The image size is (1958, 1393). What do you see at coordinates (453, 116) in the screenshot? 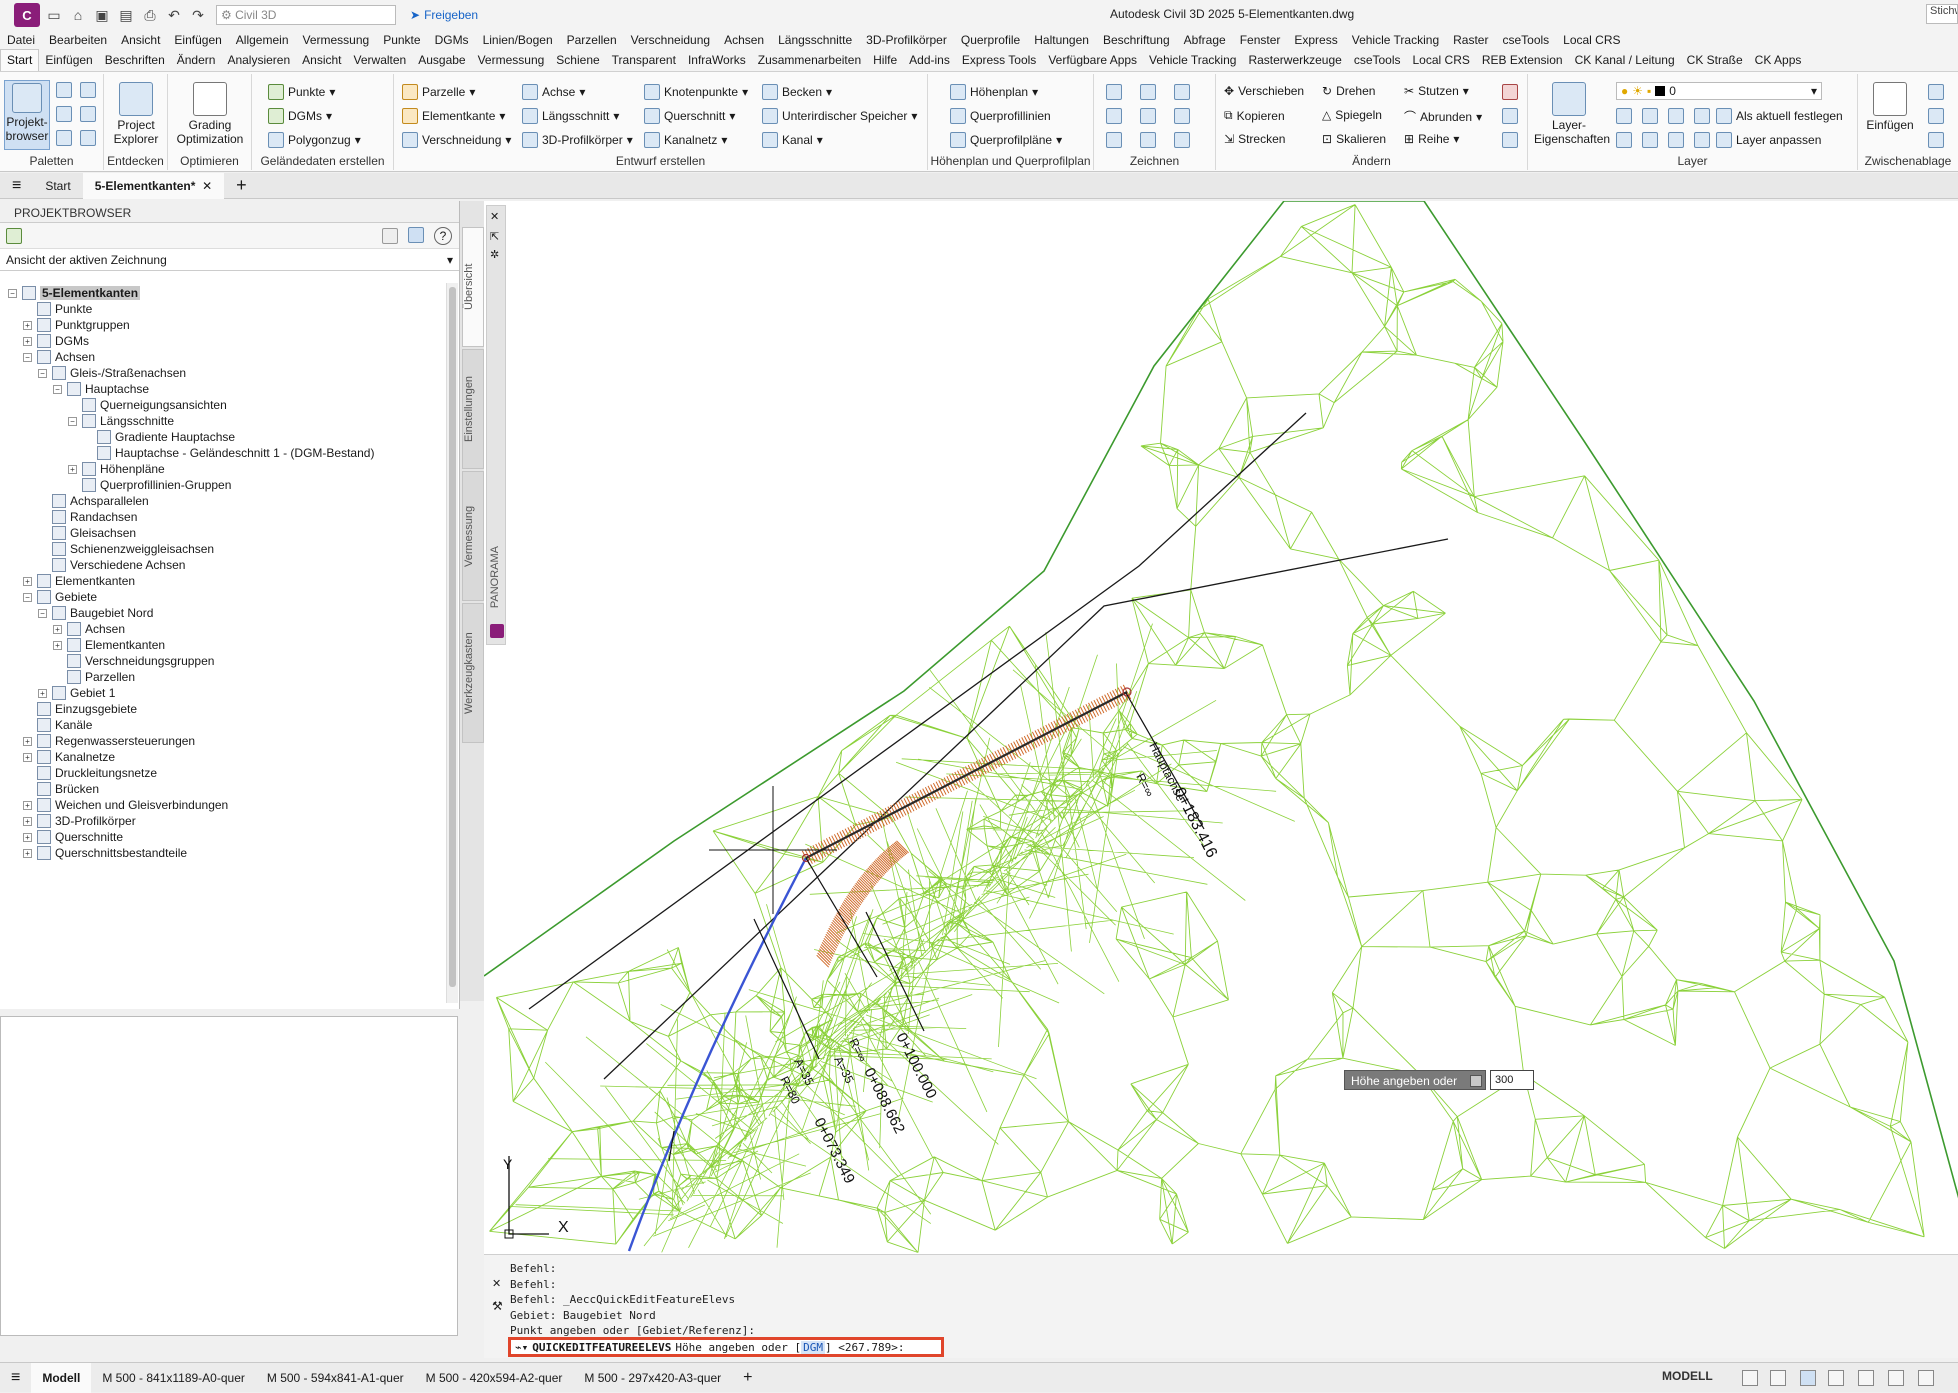
I see `elementkante-button: Elementkante ▾` at bounding box center [453, 116].